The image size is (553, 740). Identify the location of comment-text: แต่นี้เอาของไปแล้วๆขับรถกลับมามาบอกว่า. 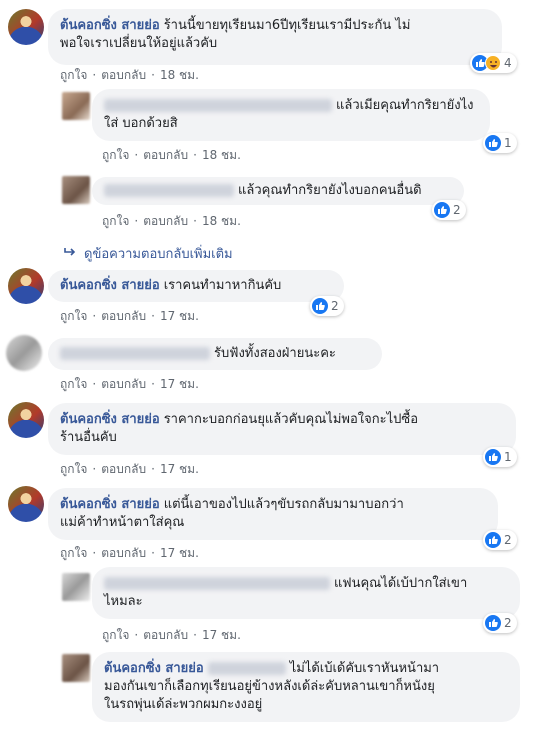
(283, 504).